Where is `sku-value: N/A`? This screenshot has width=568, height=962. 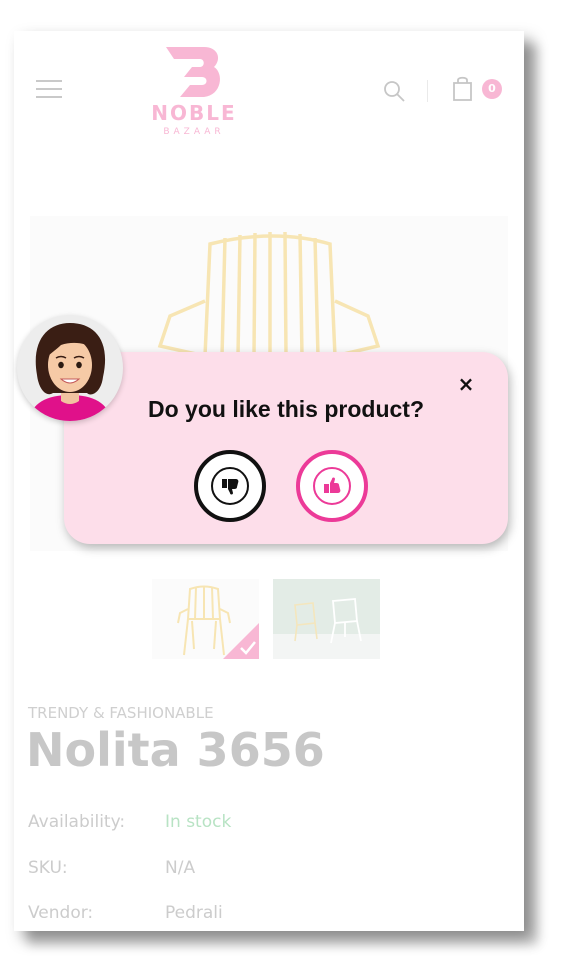 sku-value: N/A is located at coordinates (180, 868).